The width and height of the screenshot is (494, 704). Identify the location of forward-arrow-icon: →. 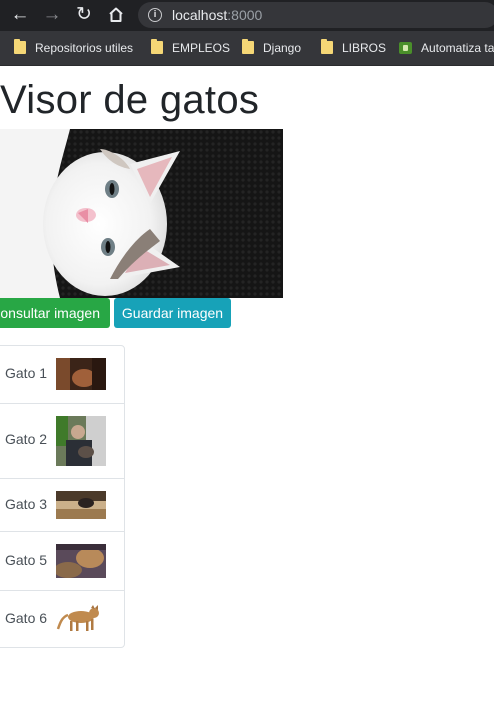
(52, 15).